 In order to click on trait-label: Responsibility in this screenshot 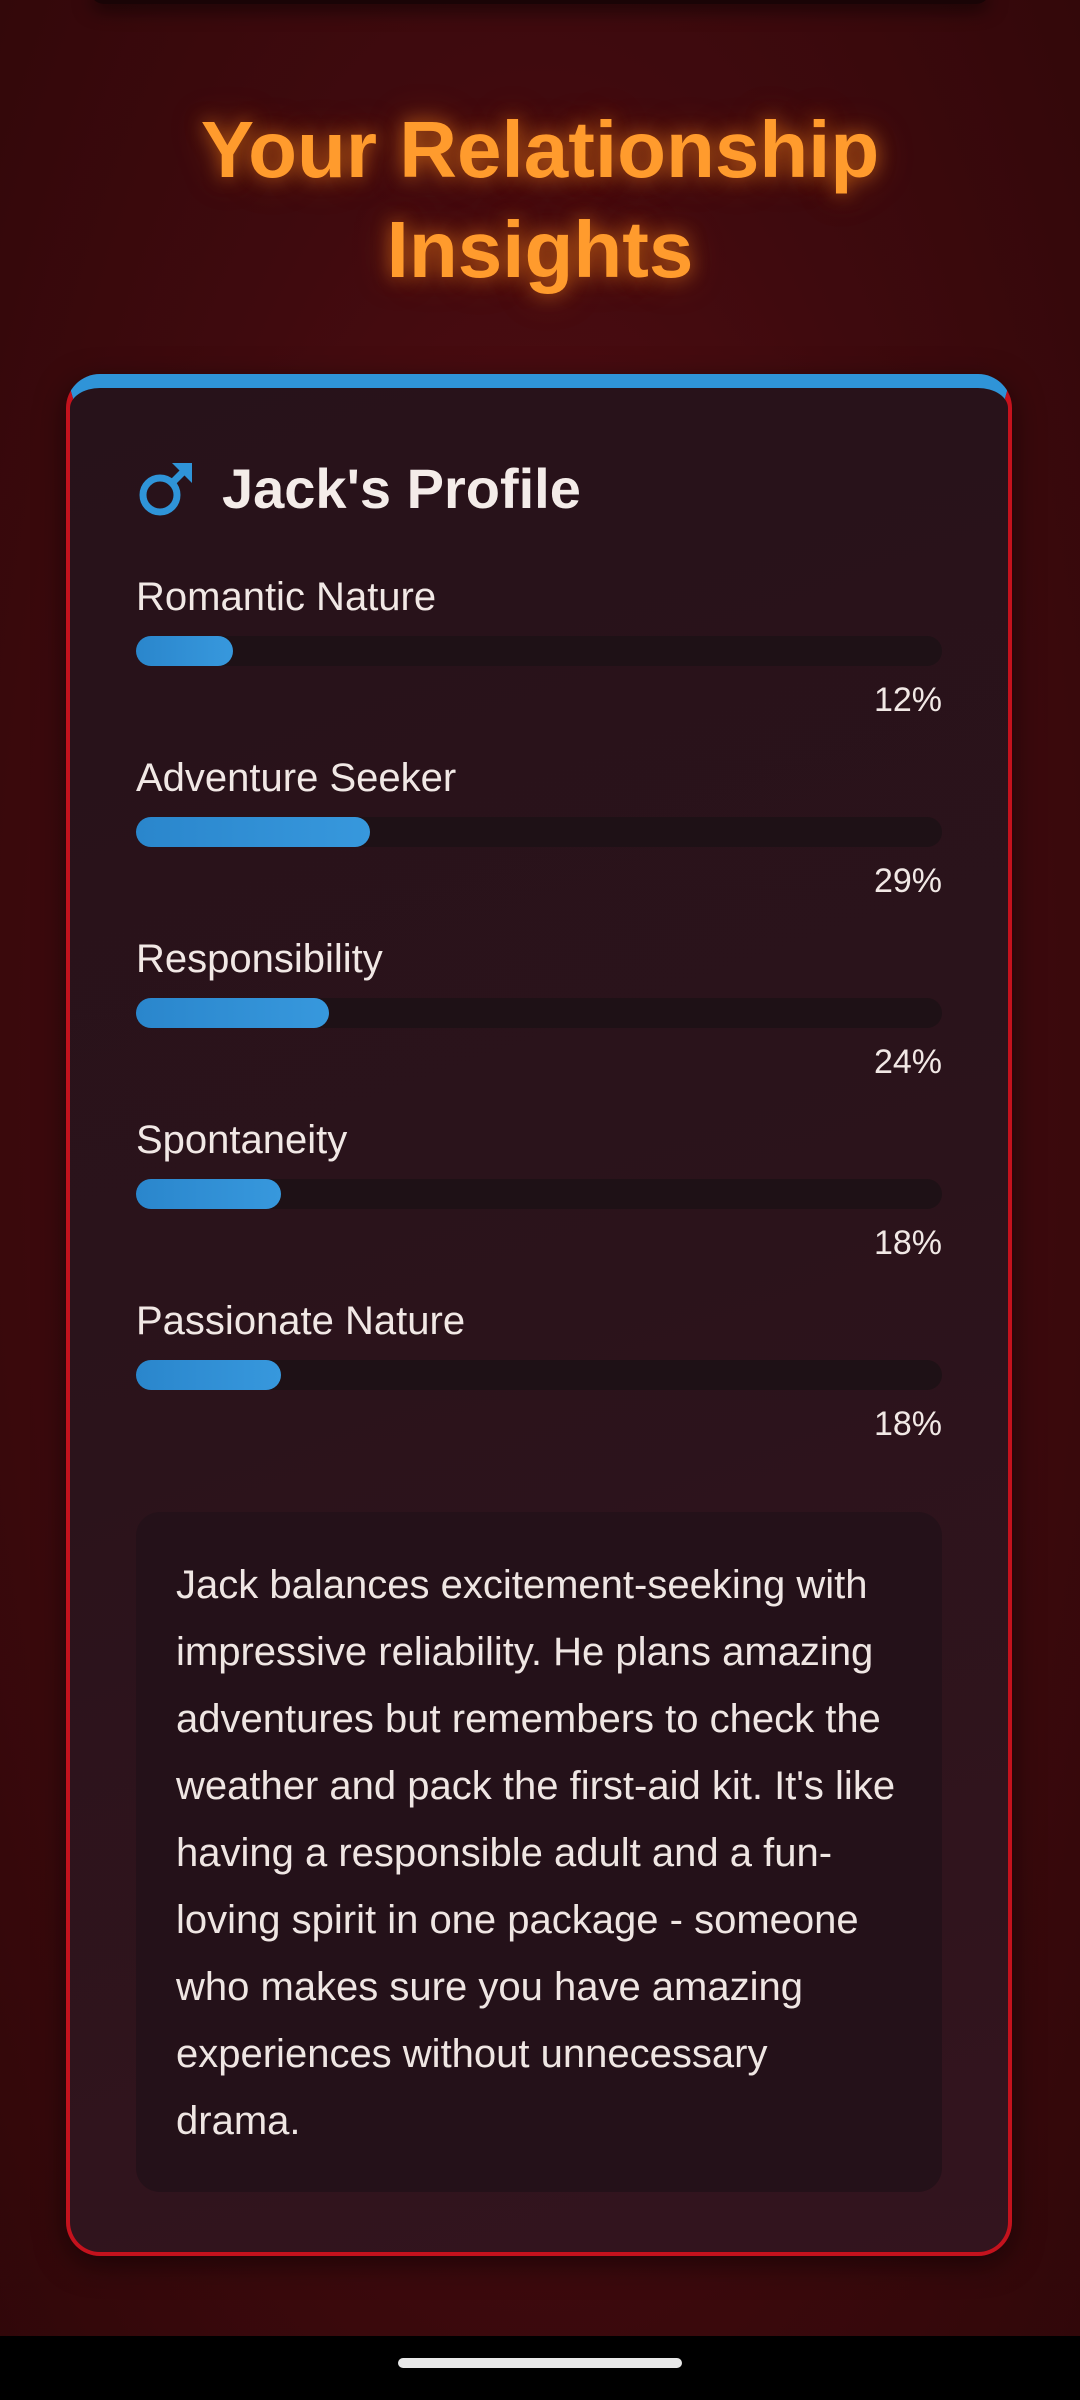, I will do `click(259, 959)`.